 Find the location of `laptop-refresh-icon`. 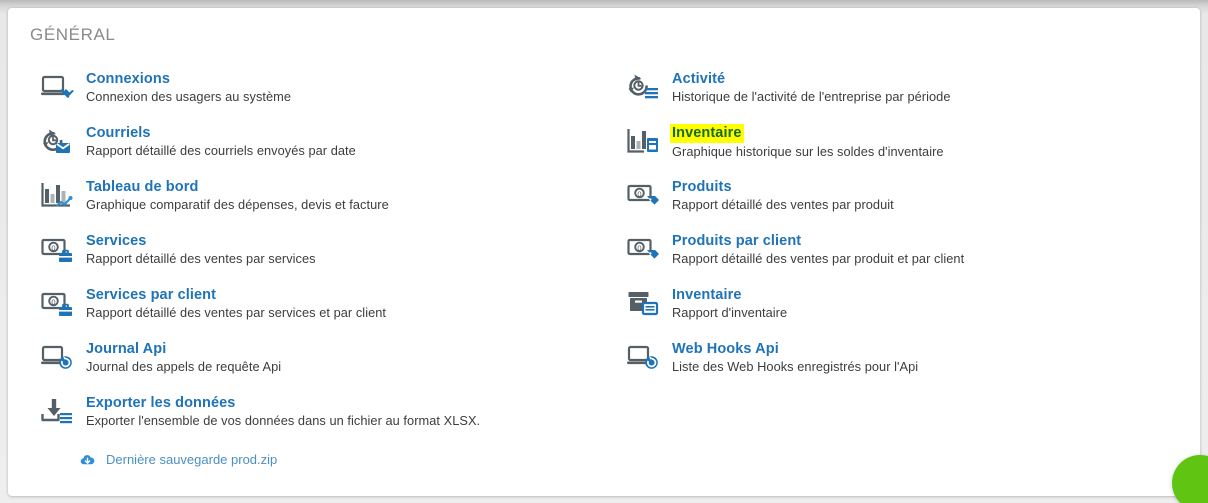

laptop-refresh-icon is located at coordinates (643, 358).